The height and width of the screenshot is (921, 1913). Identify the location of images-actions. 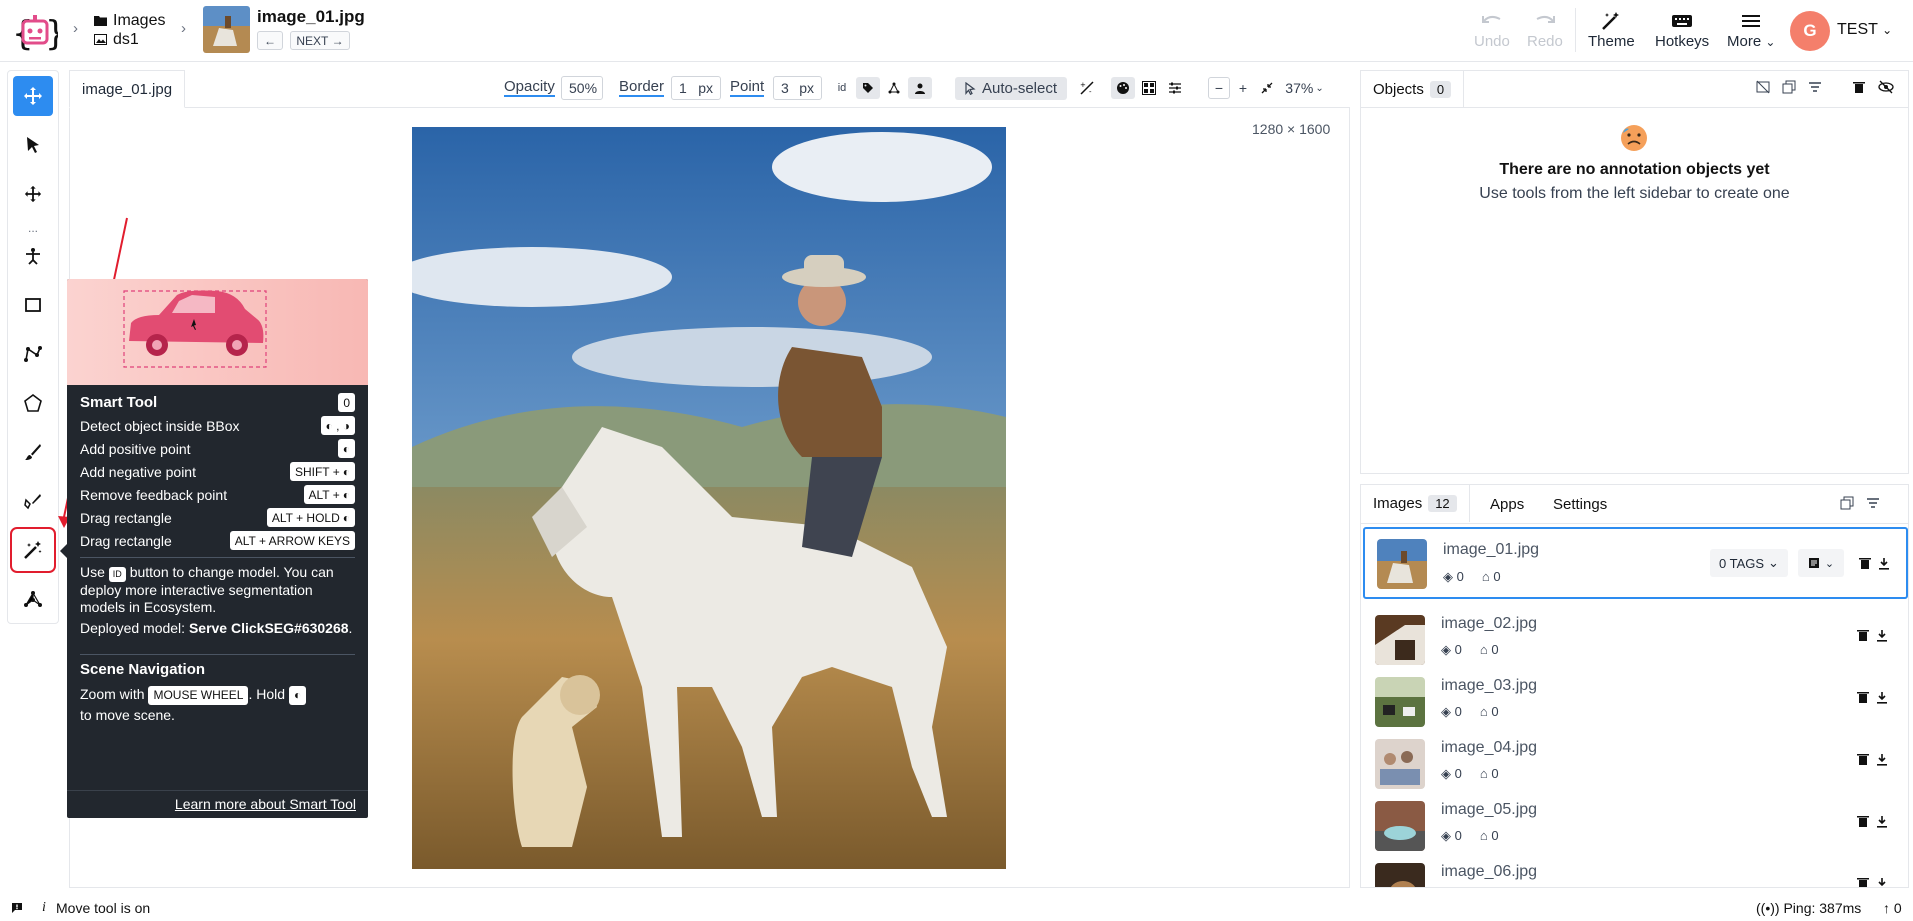
(1860, 503).